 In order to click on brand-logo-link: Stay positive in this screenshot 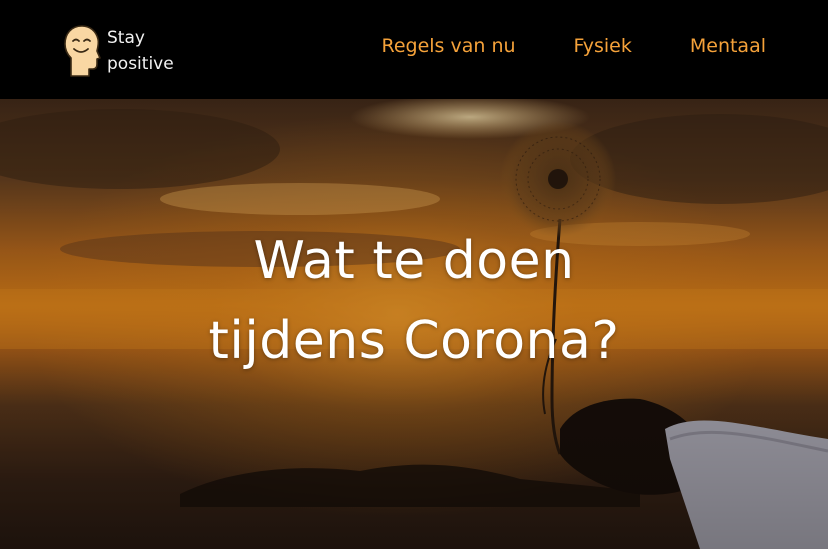, I will do `click(118, 51)`.